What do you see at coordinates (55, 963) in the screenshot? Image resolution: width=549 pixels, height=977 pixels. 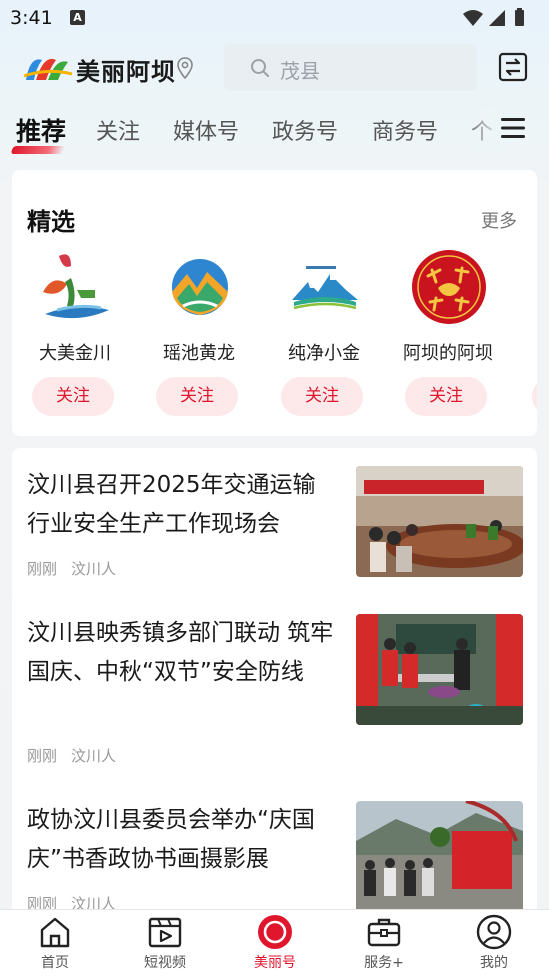 I see `nav-label: 首页` at bounding box center [55, 963].